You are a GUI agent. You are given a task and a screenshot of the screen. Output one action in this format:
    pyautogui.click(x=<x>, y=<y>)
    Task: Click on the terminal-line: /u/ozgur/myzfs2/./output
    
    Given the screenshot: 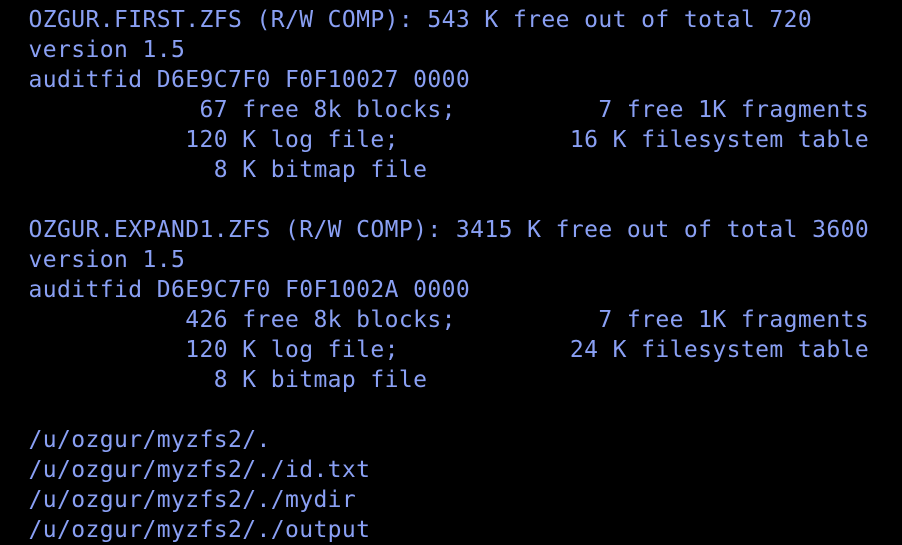 What is the action you would take?
    pyautogui.click(x=185, y=530)
    